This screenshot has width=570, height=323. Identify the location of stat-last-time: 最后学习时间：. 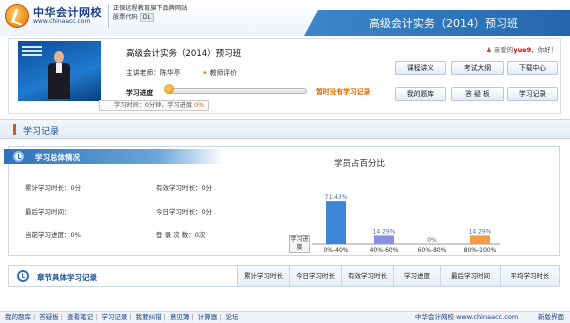
(48, 212).